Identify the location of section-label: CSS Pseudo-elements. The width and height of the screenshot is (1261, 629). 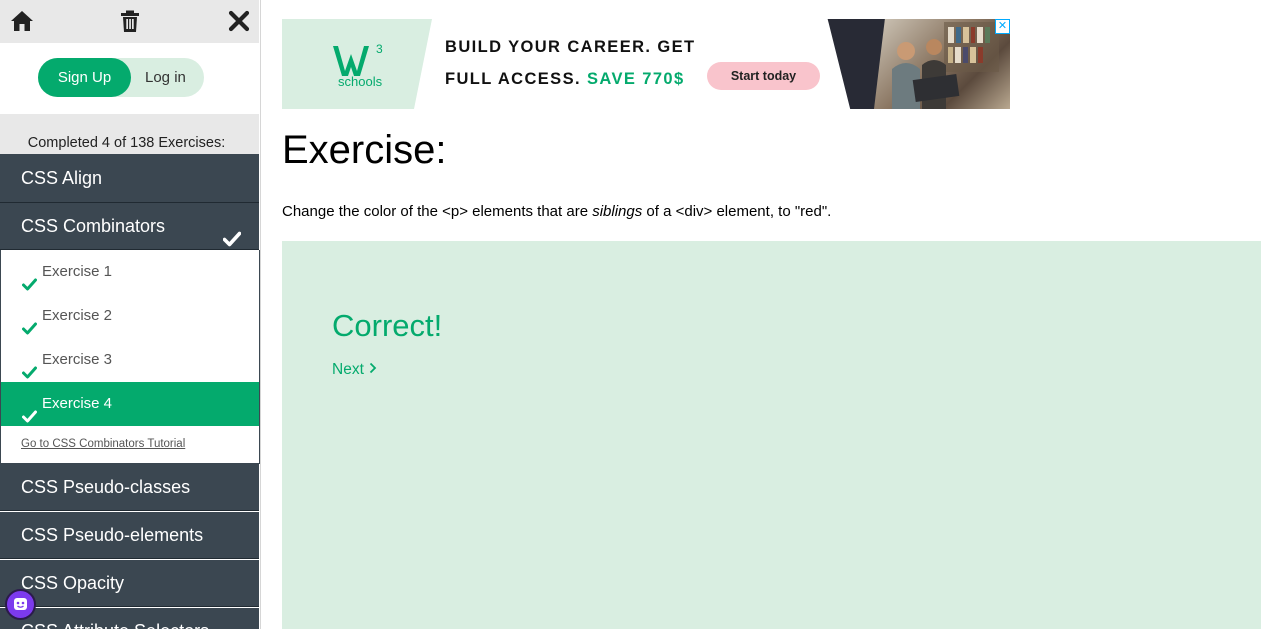
(112, 535).